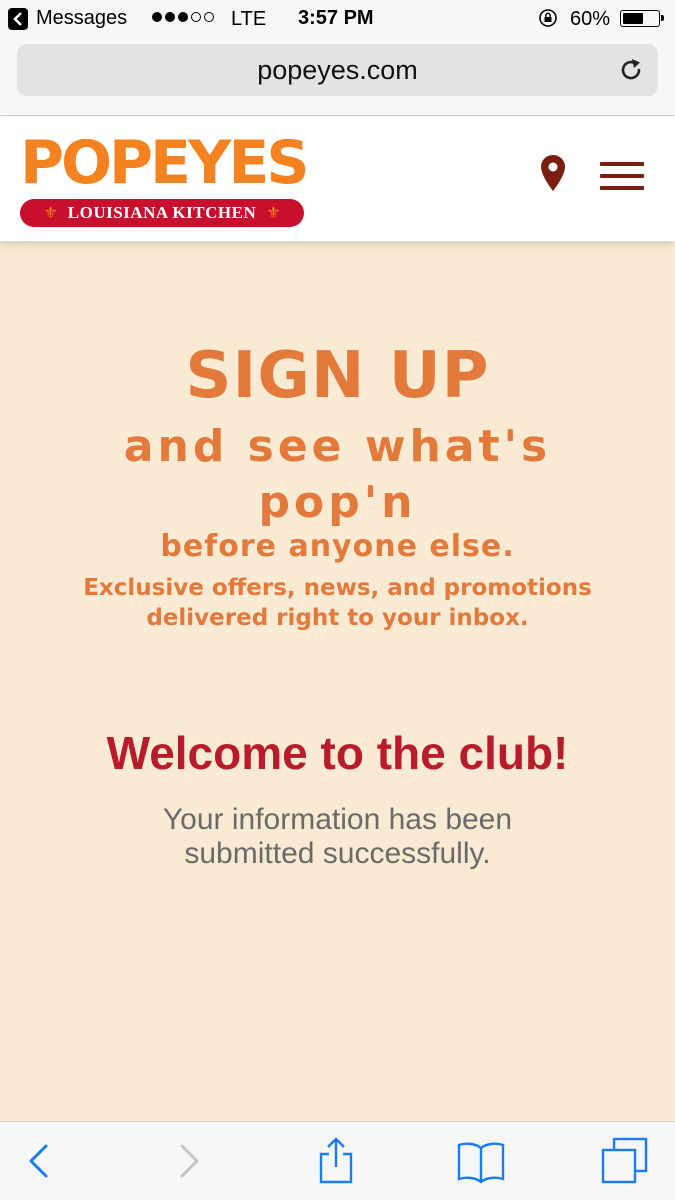 The image size is (675, 1200). I want to click on browser-address-area: popeyes.com, so click(337, 76).